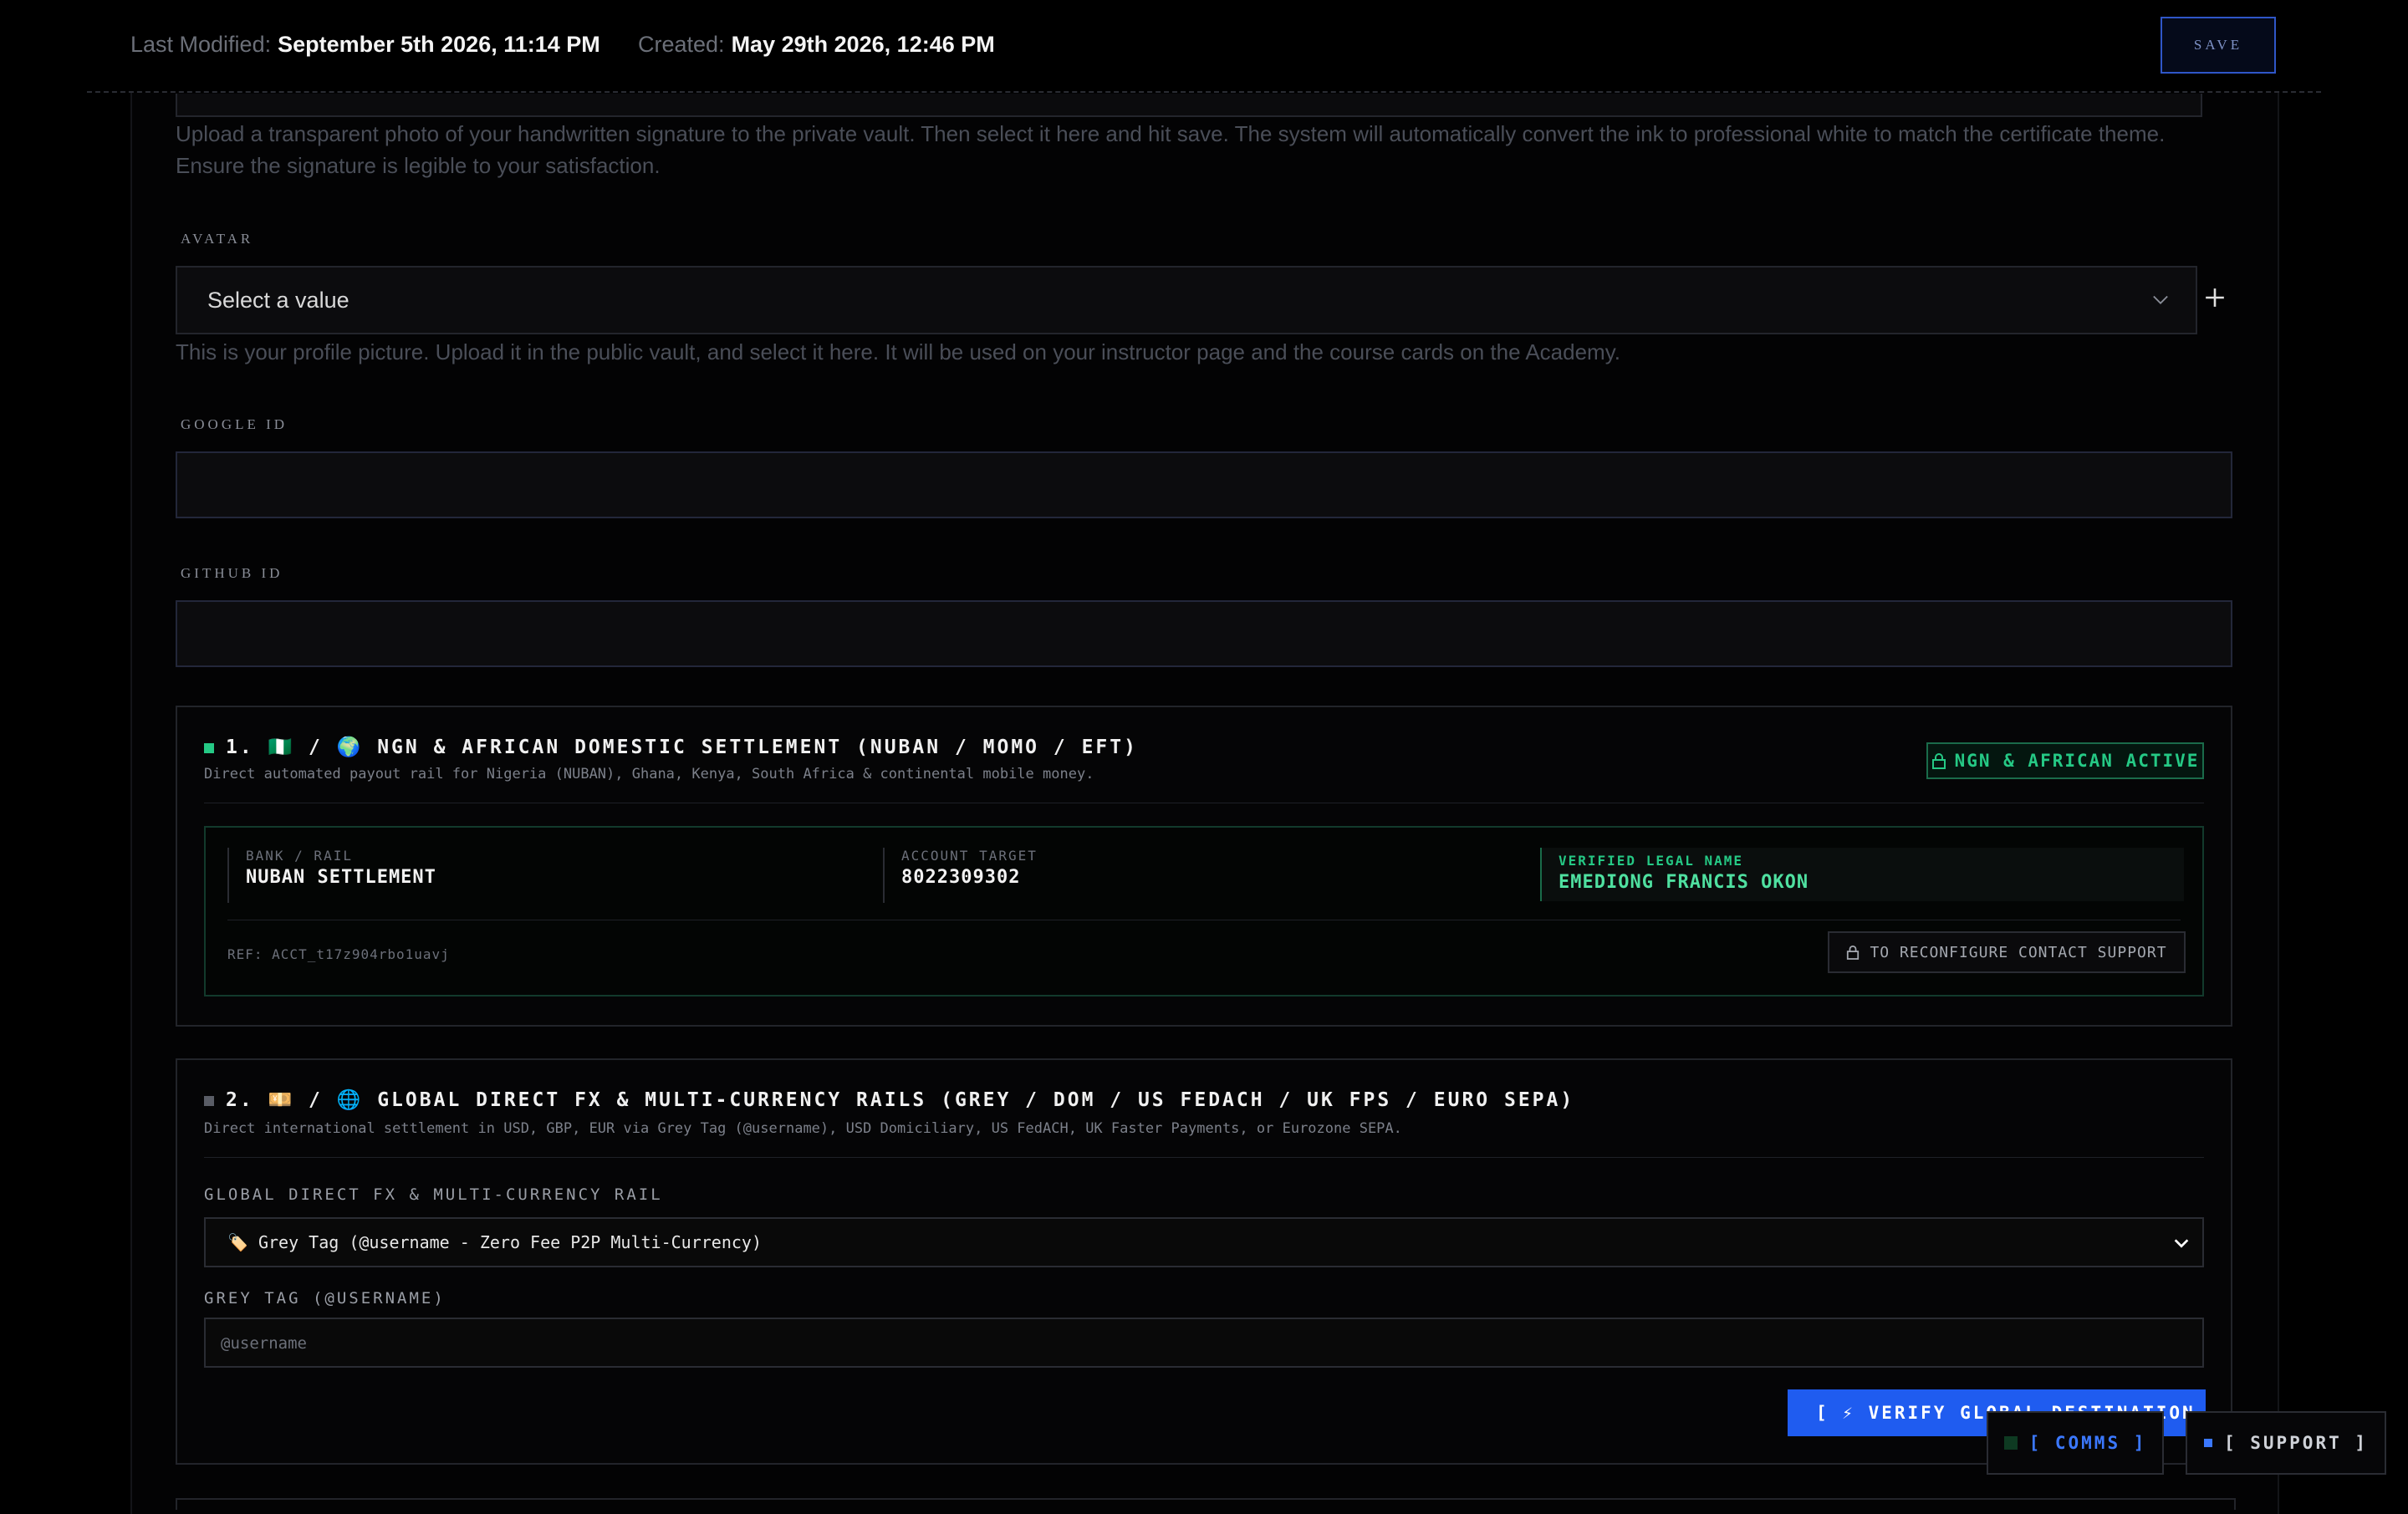  Describe the element at coordinates (278, 300) in the screenshot. I see `avatar-select-value: Select a value` at that location.